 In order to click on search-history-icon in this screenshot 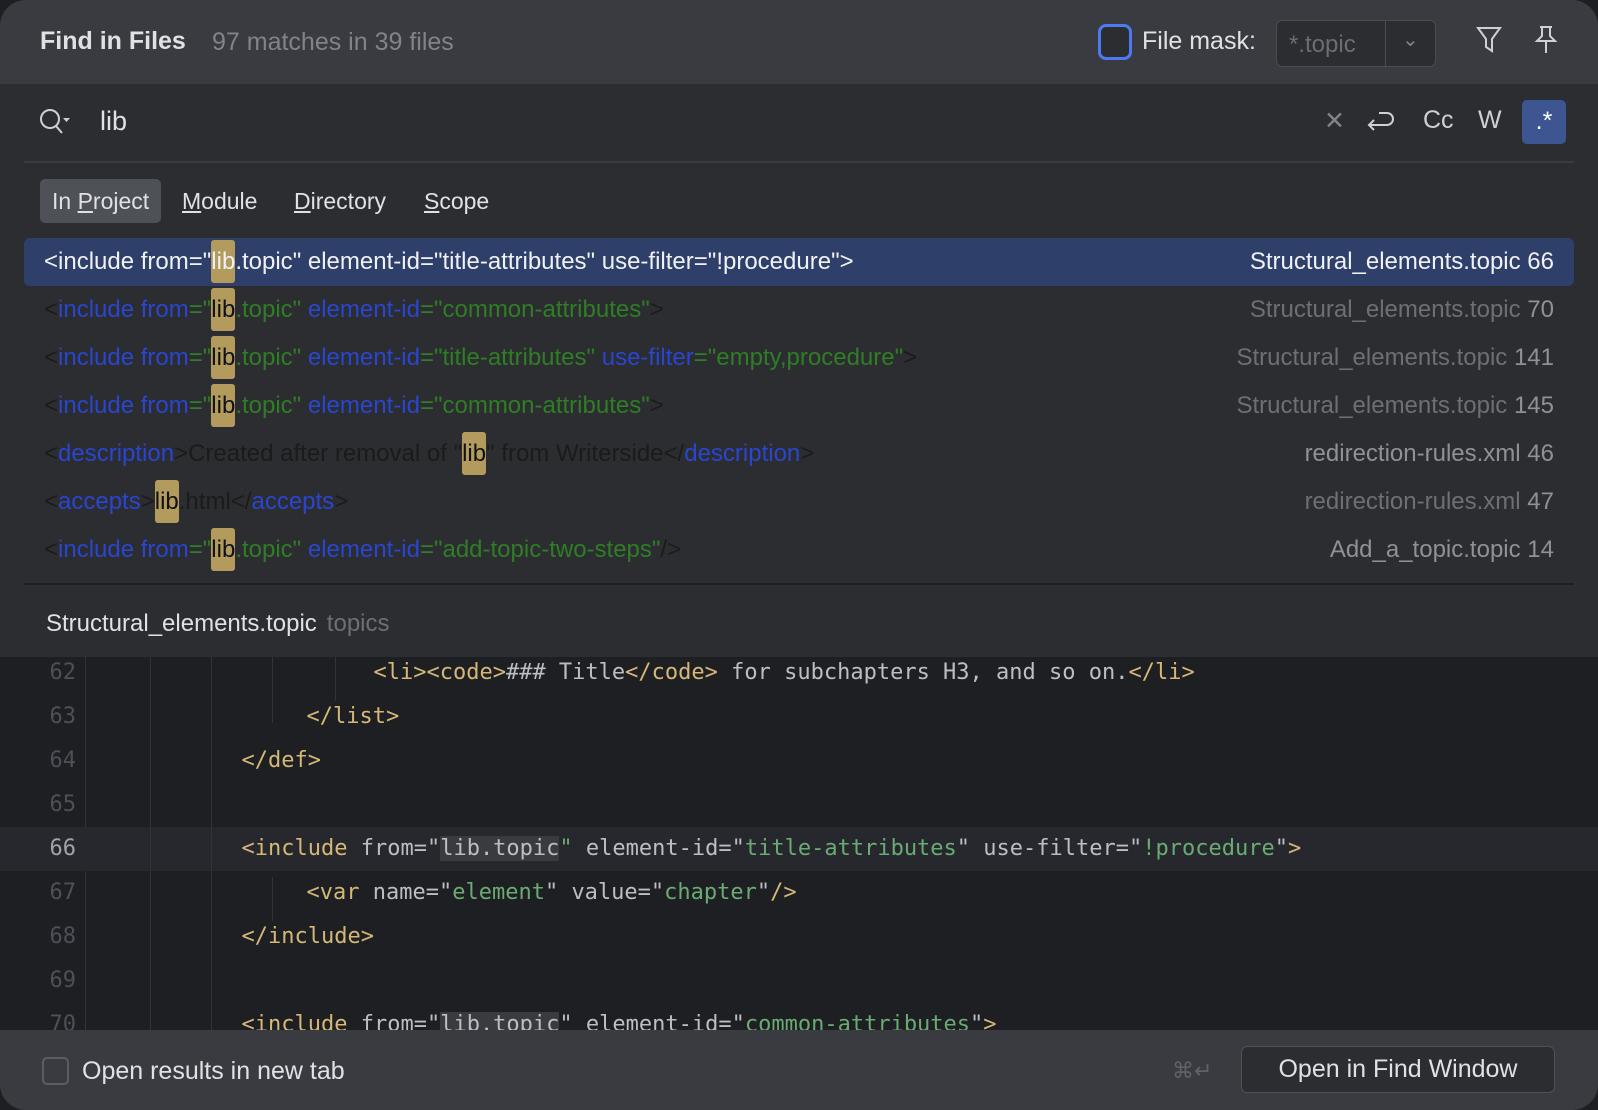, I will do `click(56, 125)`.